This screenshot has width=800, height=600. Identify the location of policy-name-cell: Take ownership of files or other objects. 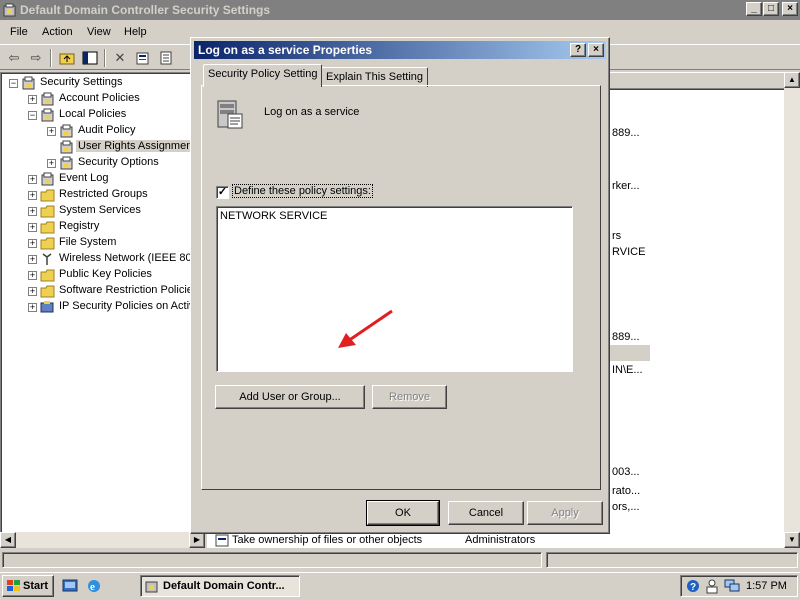
(327, 540).